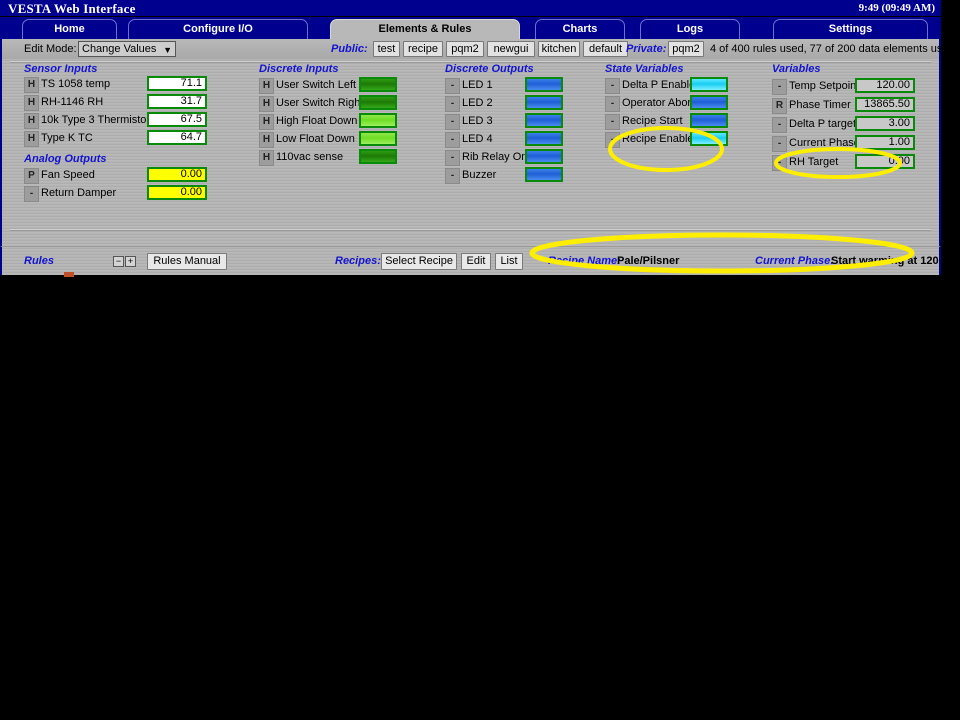  Describe the element at coordinates (658, 103) in the screenshot. I see `row-label: Operator Abort` at that location.